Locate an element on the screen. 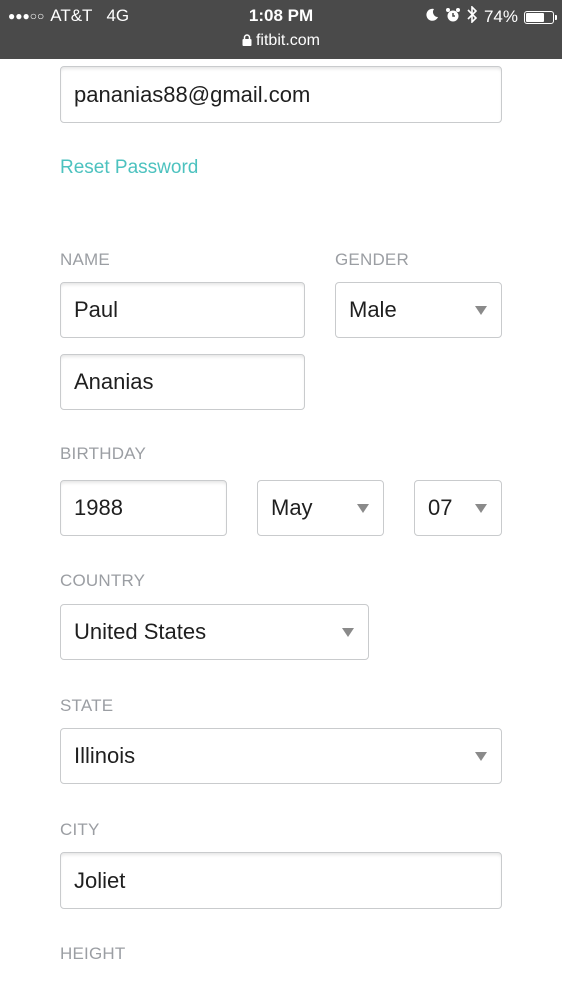  country-label: COUNTRY is located at coordinates (103, 580).